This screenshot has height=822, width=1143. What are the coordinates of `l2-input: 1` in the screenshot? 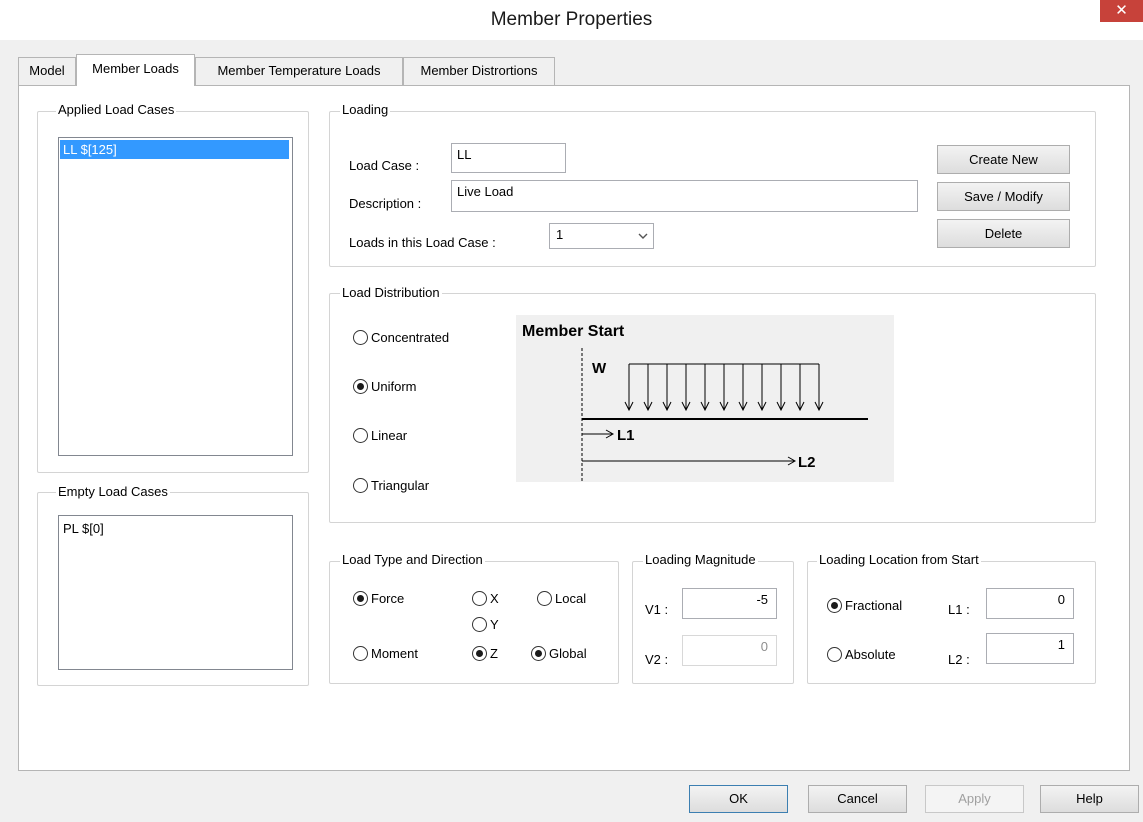 It's located at (1030, 648).